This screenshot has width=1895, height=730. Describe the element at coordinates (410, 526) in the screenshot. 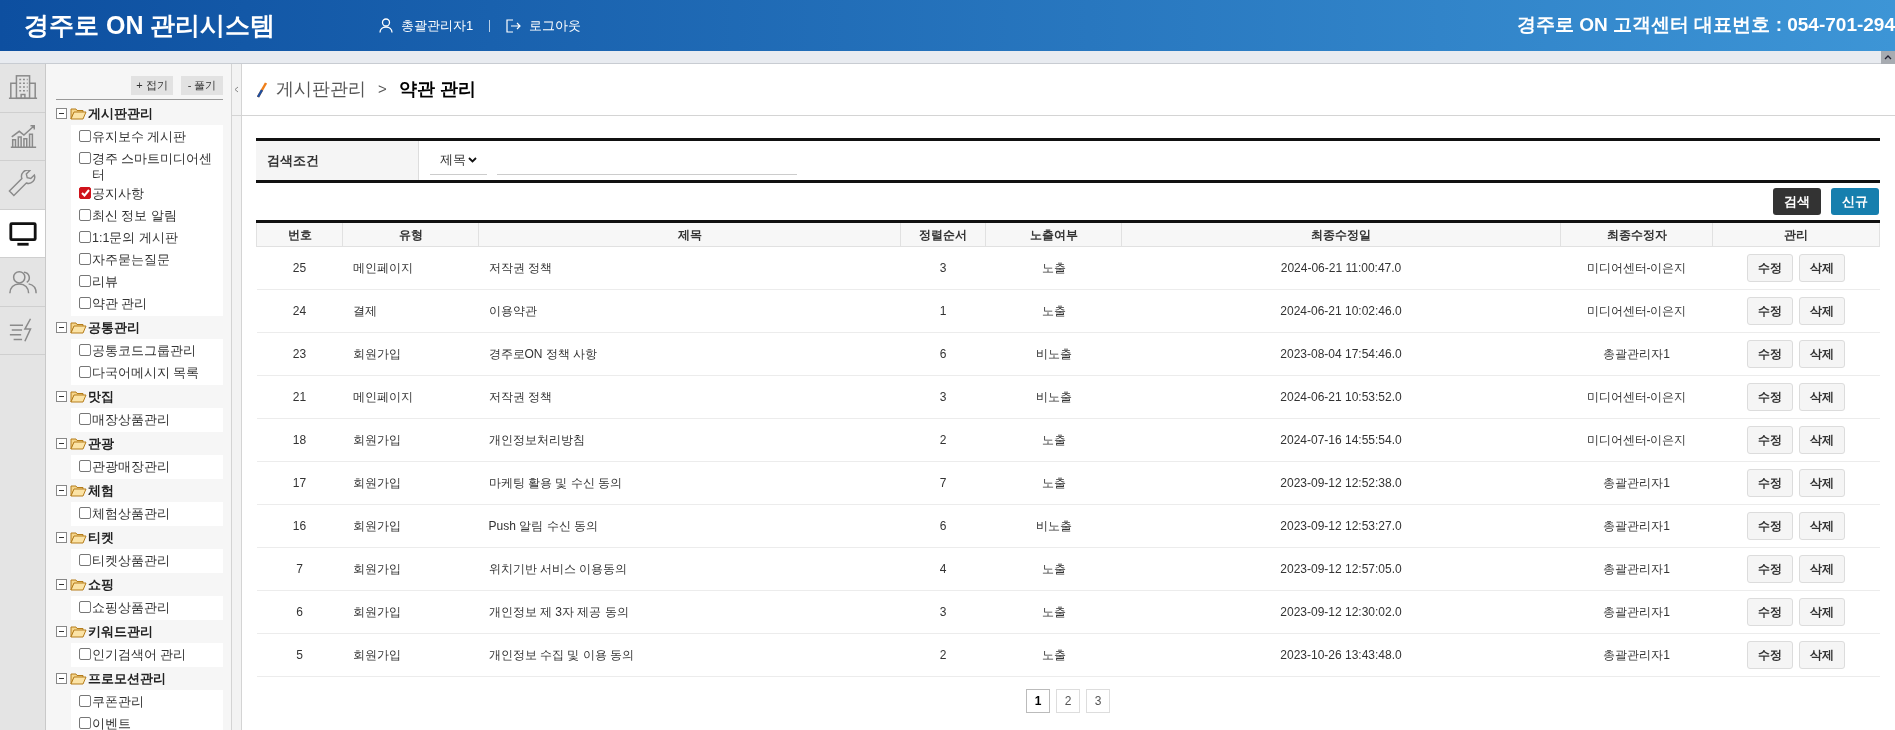

I see `table-cell: 회원가입` at that location.